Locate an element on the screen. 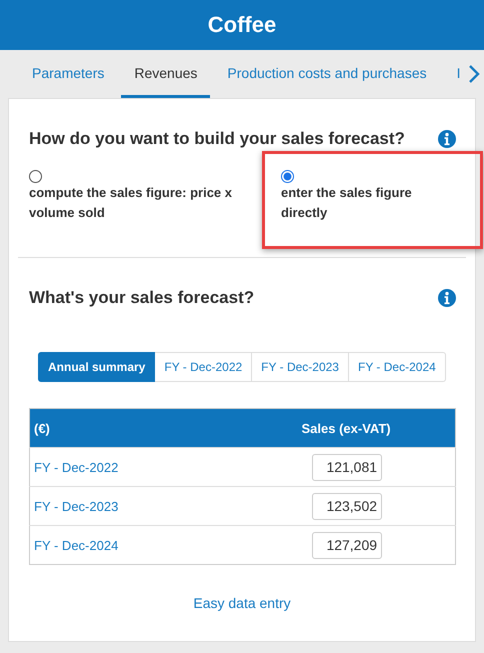  tab: Parameters is located at coordinates (68, 74).